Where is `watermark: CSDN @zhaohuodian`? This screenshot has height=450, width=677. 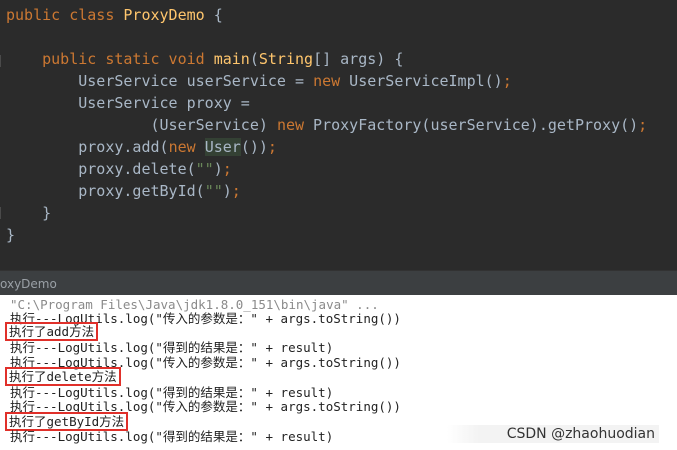
watermark: CSDN @zhaohuodian is located at coordinates (552, 434).